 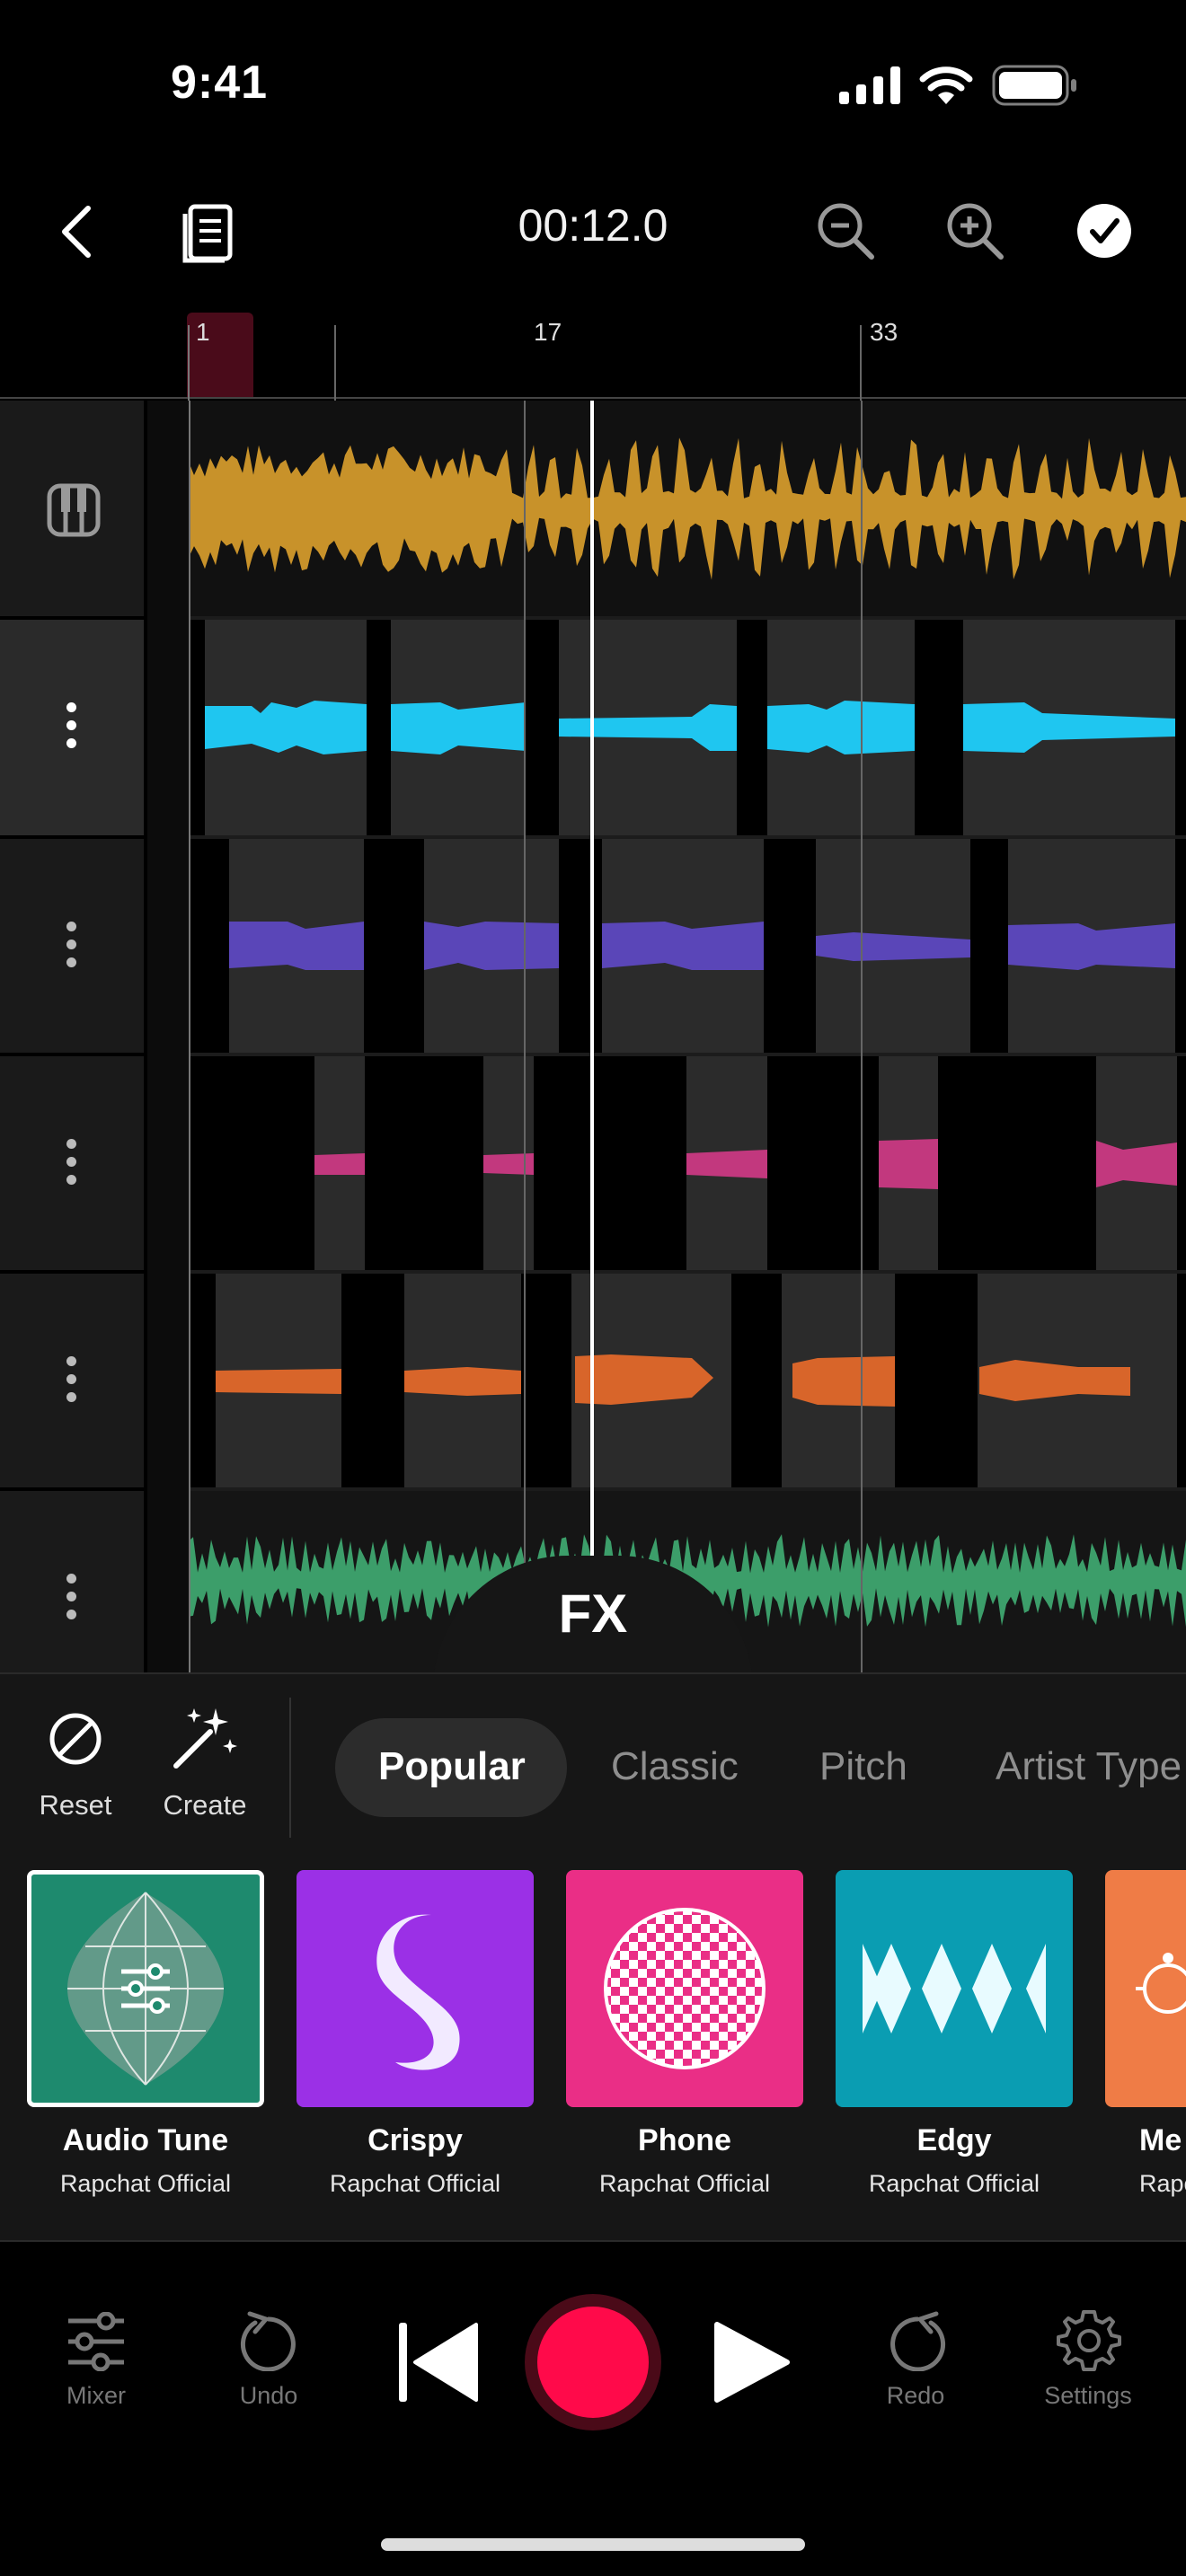 What do you see at coordinates (437, 2362) in the screenshot?
I see `skip-to-start-icon` at bounding box center [437, 2362].